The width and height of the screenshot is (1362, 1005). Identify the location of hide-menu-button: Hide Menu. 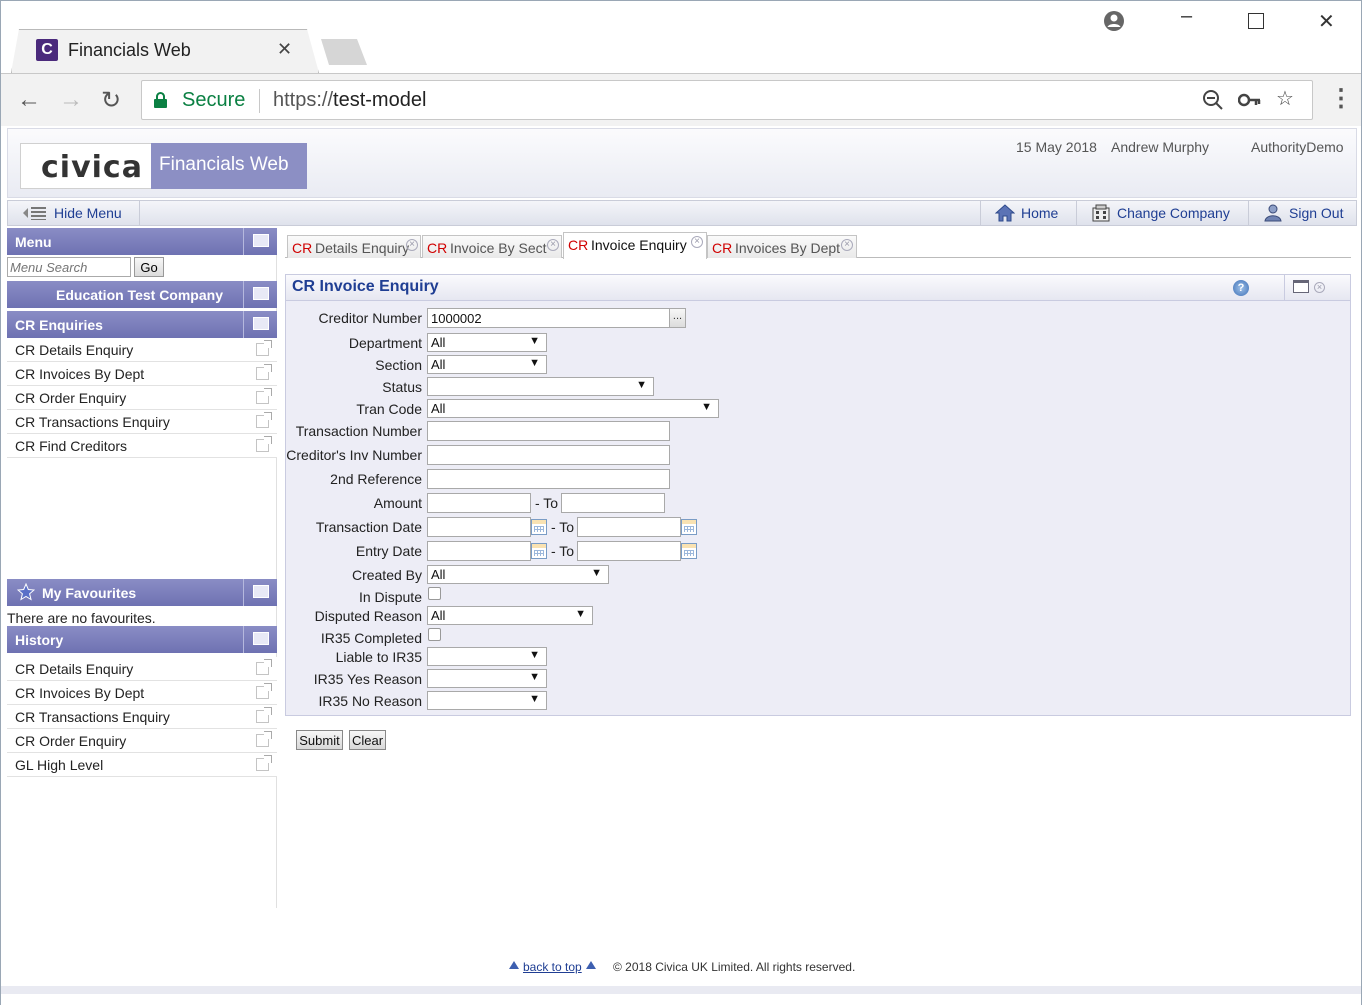
(74, 213).